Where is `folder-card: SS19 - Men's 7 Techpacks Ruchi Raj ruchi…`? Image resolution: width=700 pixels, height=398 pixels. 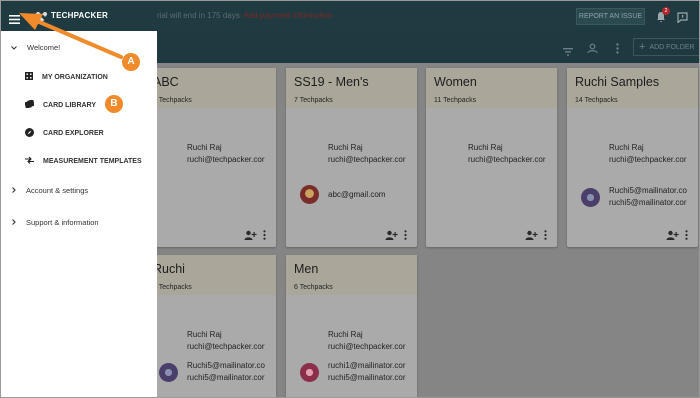 folder-card: SS19 - Men's 7 Techpacks Ruchi Raj ruchi… is located at coordinates (351, 157).